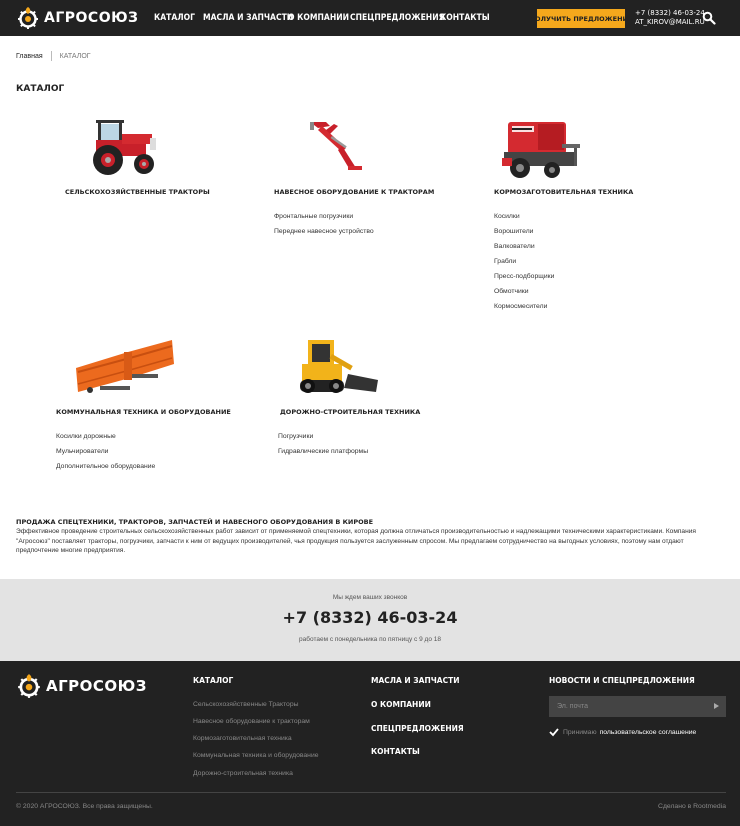 The height and width of the screenshot is (826, 740). What do you see at coordinates (336, 369) in the screenshot?
I see `skid-steer-image` at bounding box center [336, 369].